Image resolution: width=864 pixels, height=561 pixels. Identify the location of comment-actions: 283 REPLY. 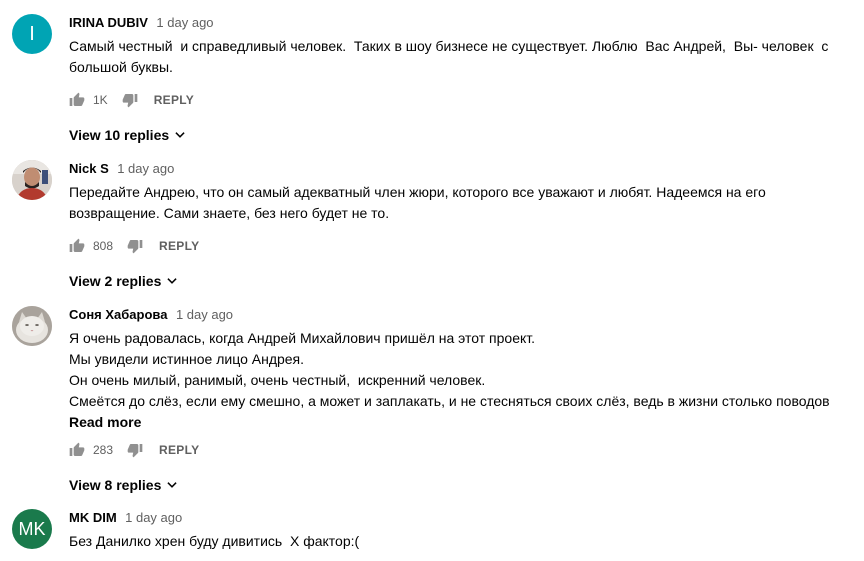
(461, 450).